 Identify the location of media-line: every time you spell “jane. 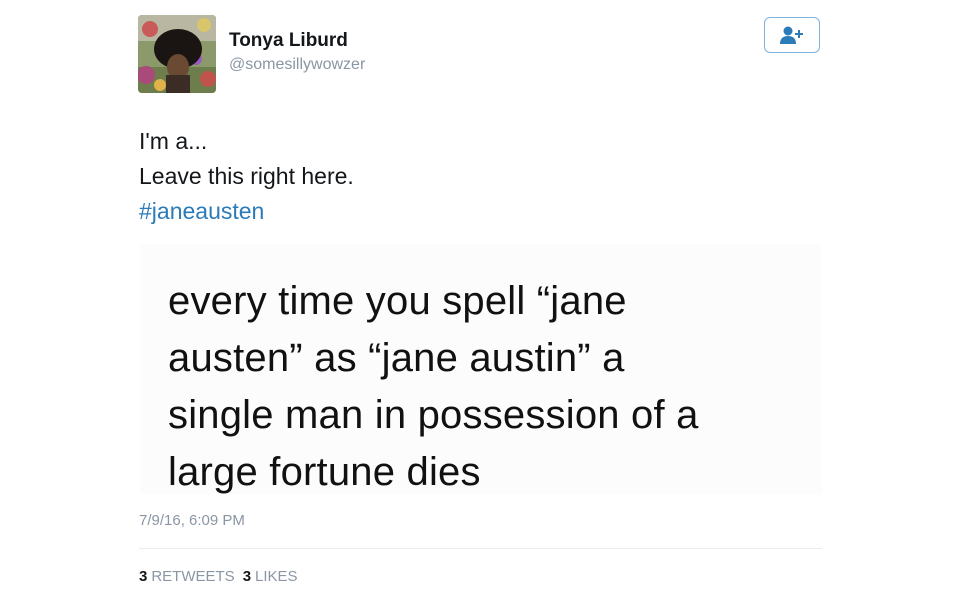
(397, 301).